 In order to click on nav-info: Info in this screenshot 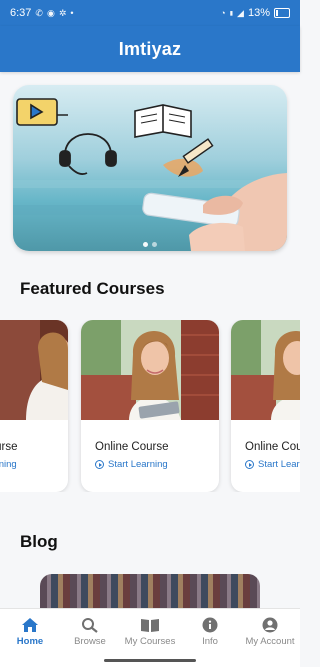, I will do `click(210, 632)`.